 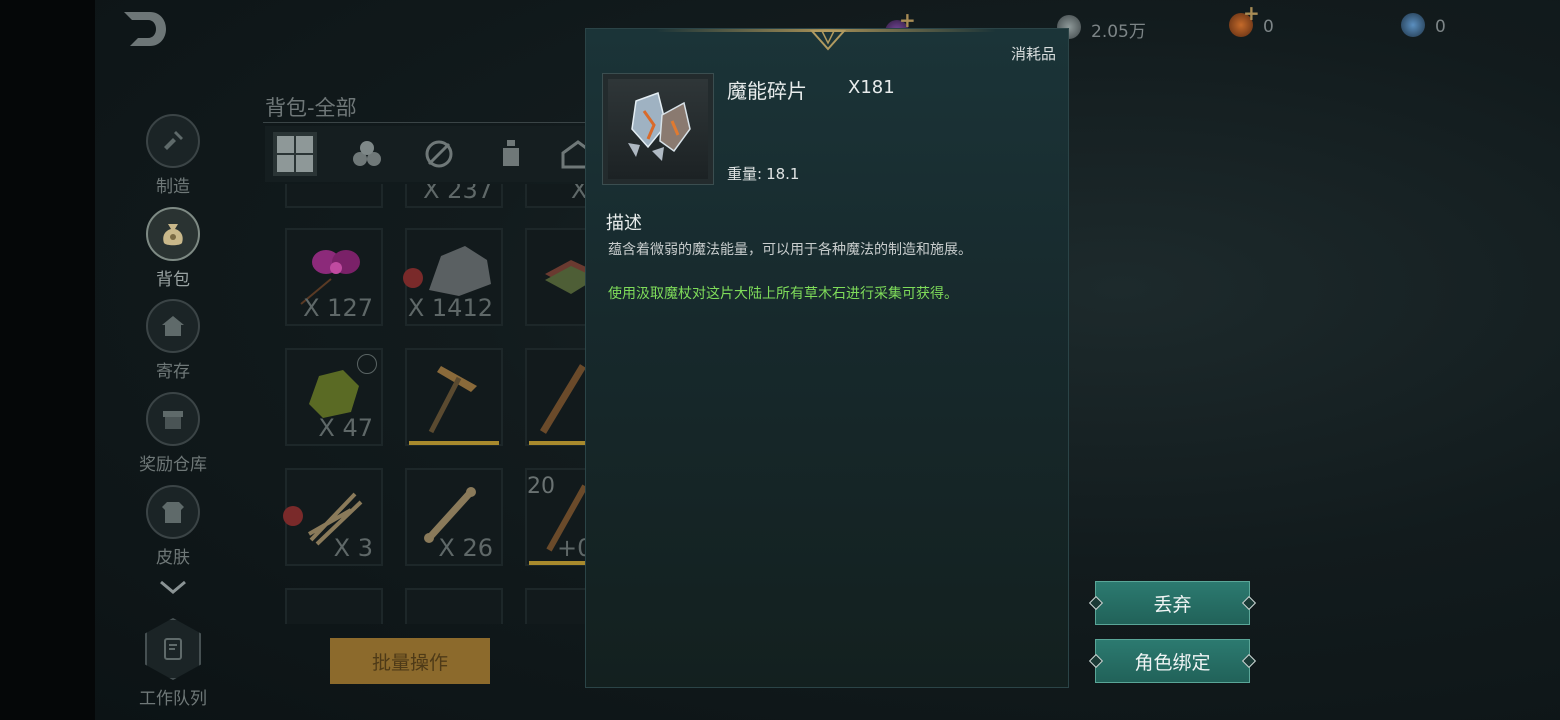 What do you see at coordinates (1251, 12) in the screenshot?
I see `plus-icon: +` at bounding box center [1251, 12].